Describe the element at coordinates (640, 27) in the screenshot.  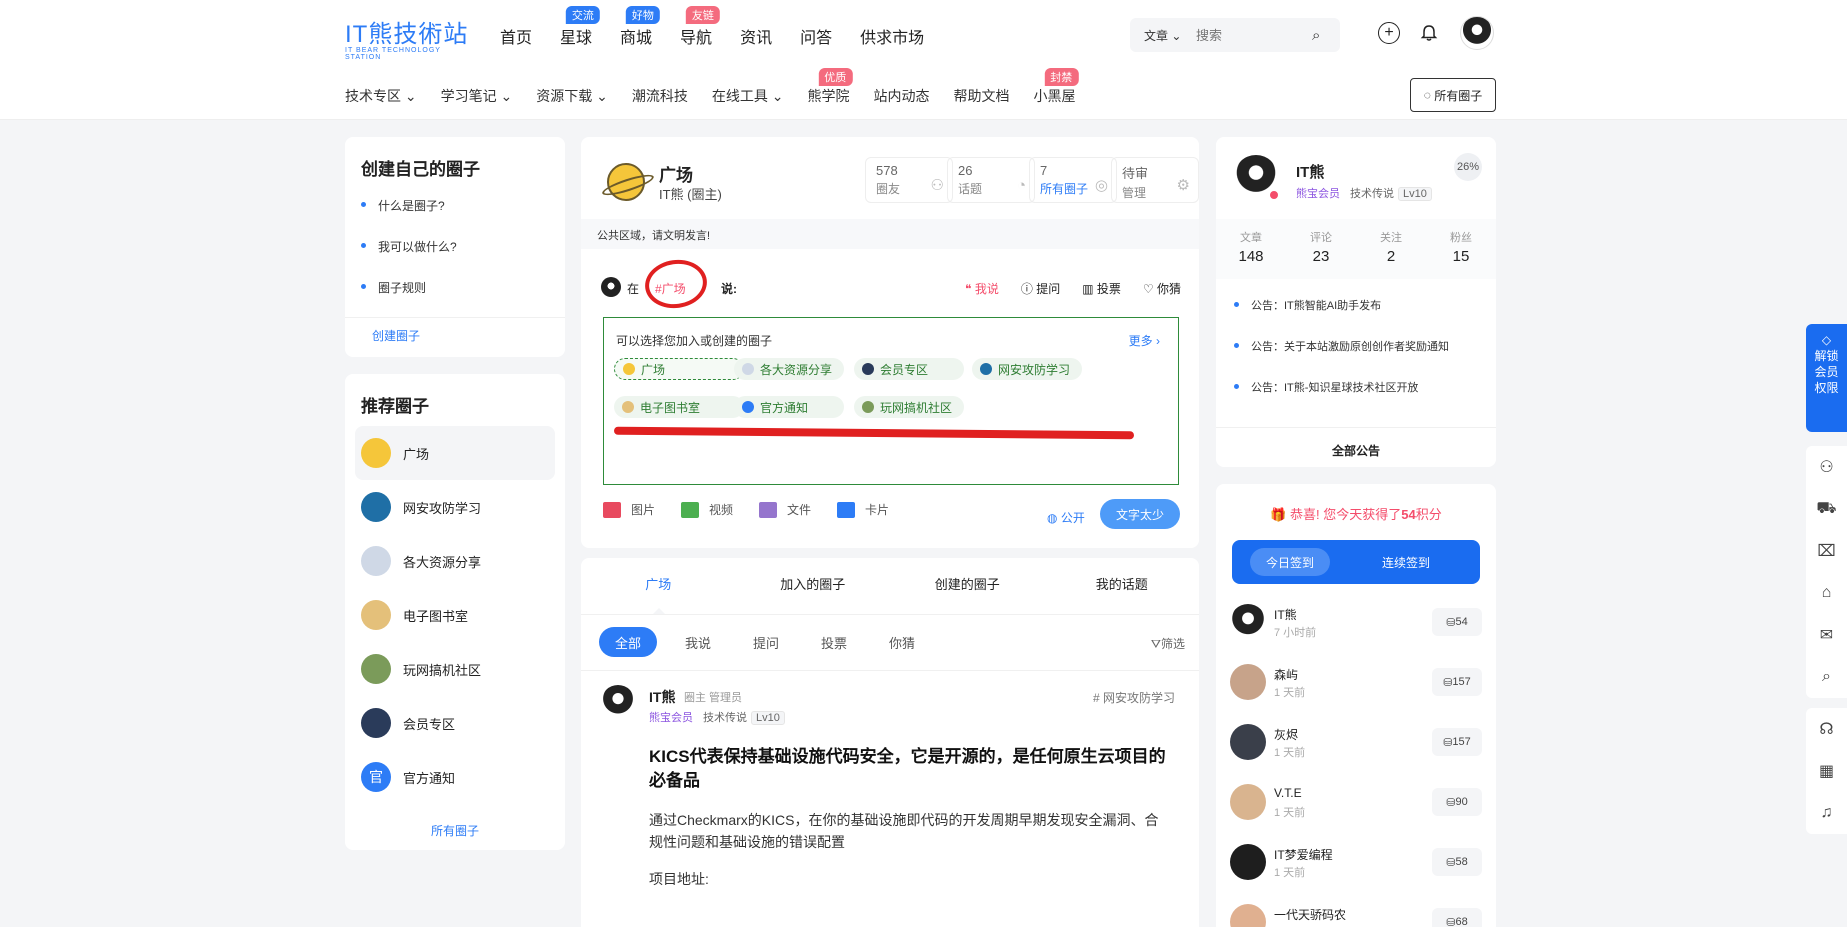
I see `nav-item-mall: 商城 好物` at that location.